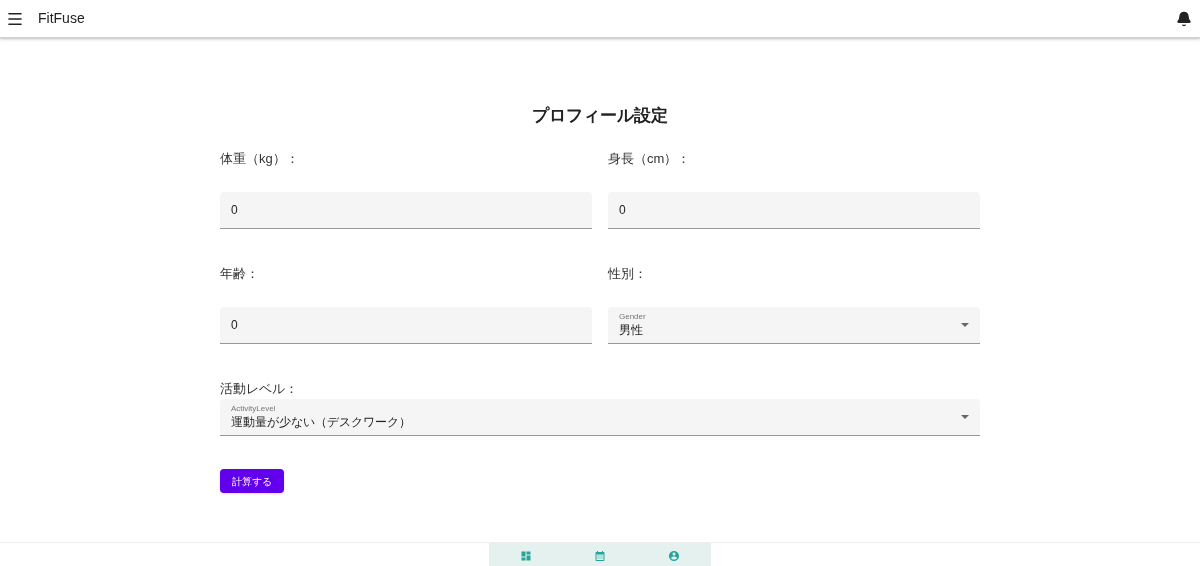 This screenshot has width=1200, height=566. Describe the element at coordinates (1184, 18) in the screenshot. I see `notification-bell-icon` at that location.